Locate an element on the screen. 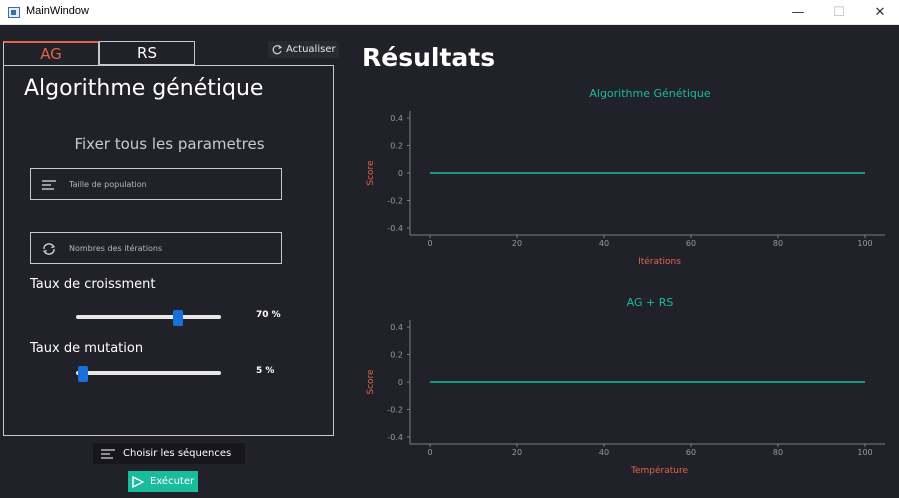 The width and height of the screenshot is (899, 498). mutation-rate-label: Taux de mutation is located at coordinates (87, 348).